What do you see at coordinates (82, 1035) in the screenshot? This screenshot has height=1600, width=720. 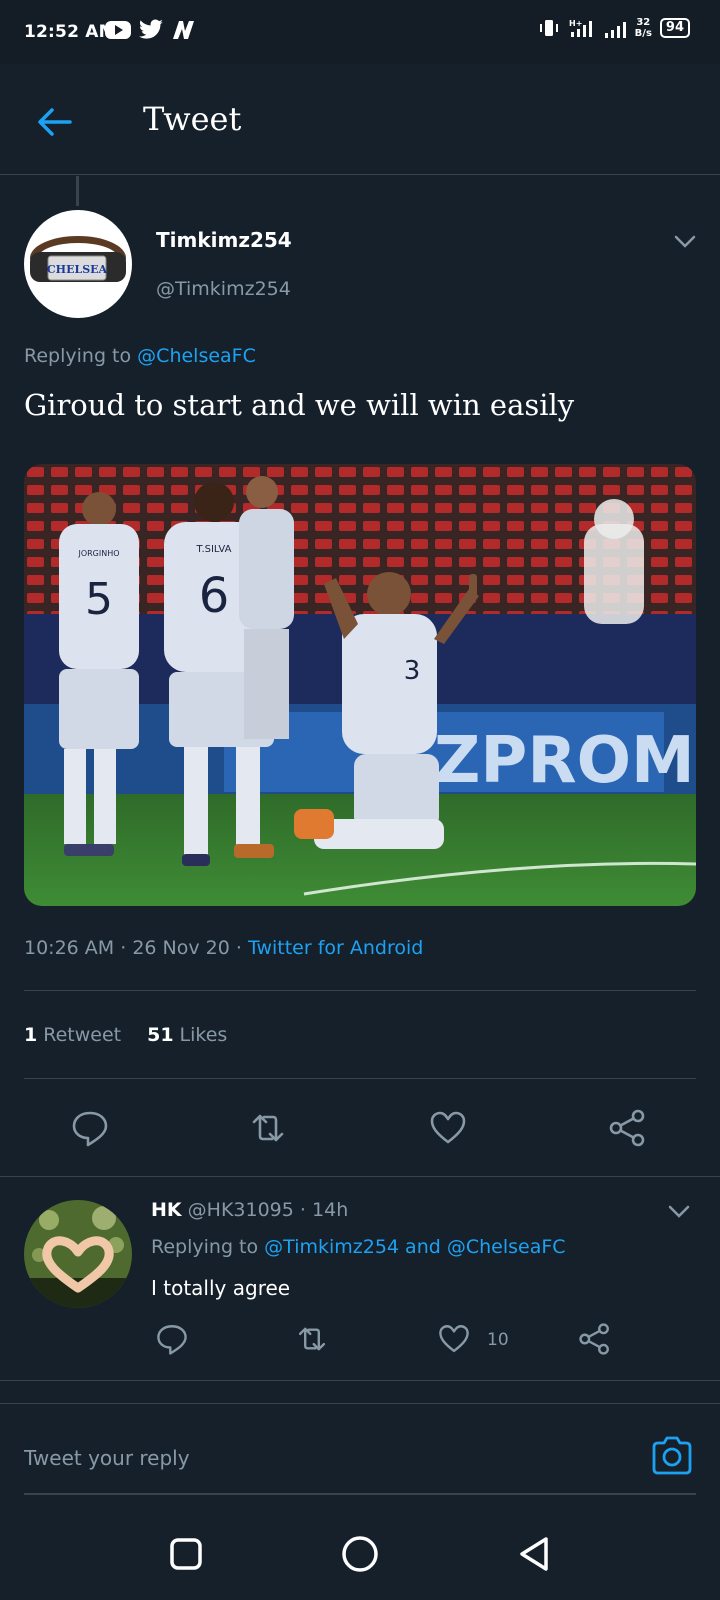 I see `retweets-label: Retweet` at bounding box center [82, 1035].